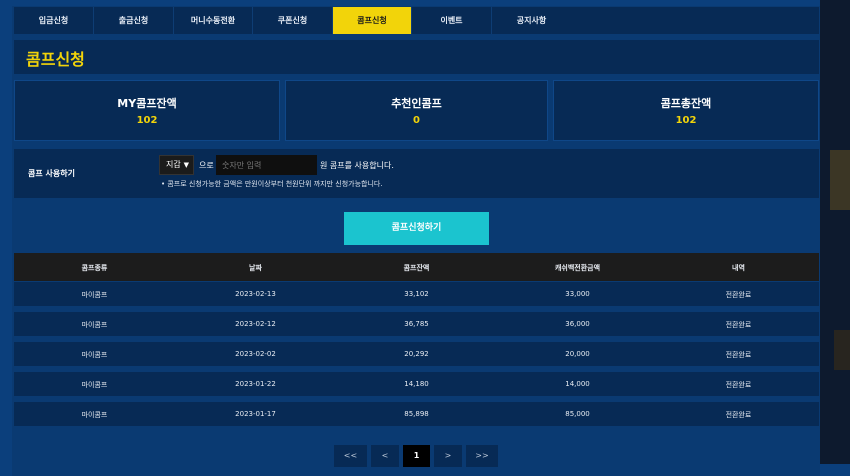  What do you see at coordinates (255, 354) in the screenshot?
I see `cell-date: 2023-02-02` at bounding box center [255, 354].